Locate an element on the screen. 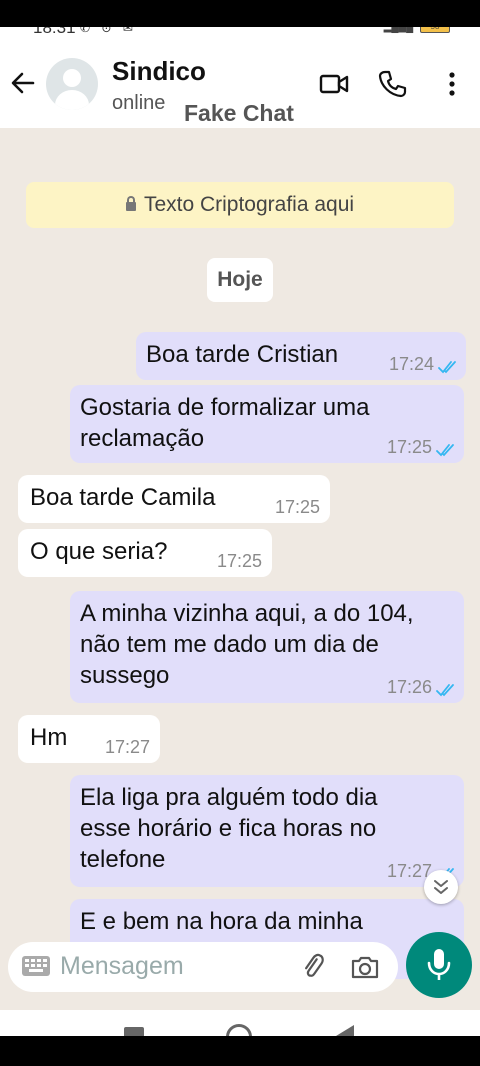  message-time: 17:27 is located at coordinates (127, 747).